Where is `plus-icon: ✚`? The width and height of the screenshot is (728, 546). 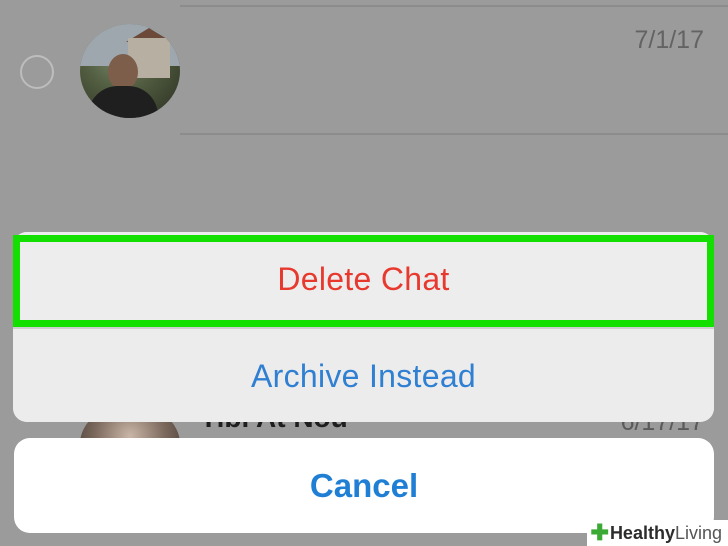
plus-icon: ✚ is located at coordinates (599, 532).